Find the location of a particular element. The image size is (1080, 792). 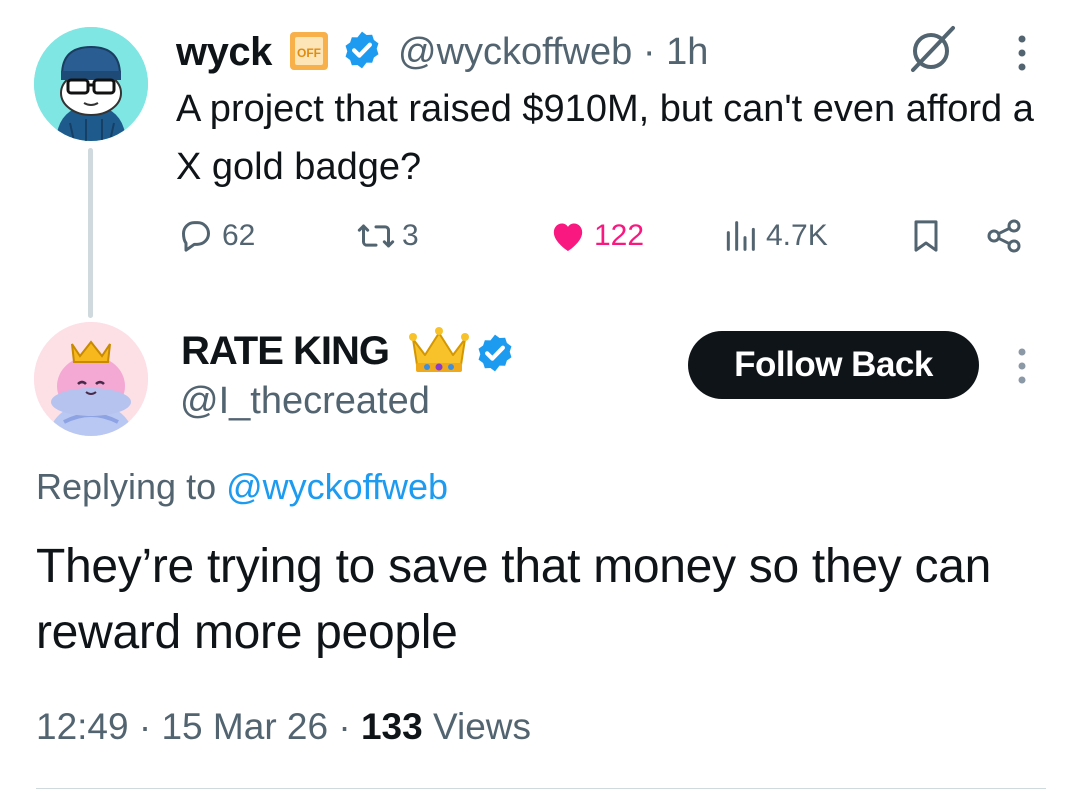

reply-time: 12:49 is located at coordinates (82, 726).